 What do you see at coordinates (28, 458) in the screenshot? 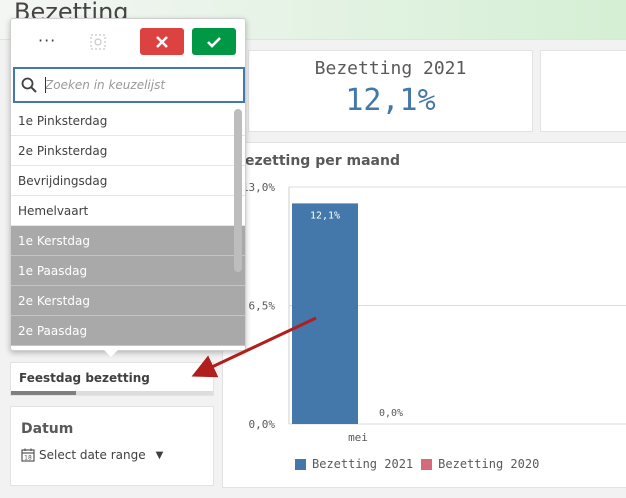
I see `svg-text: 18` at bounding box center [28, 458].